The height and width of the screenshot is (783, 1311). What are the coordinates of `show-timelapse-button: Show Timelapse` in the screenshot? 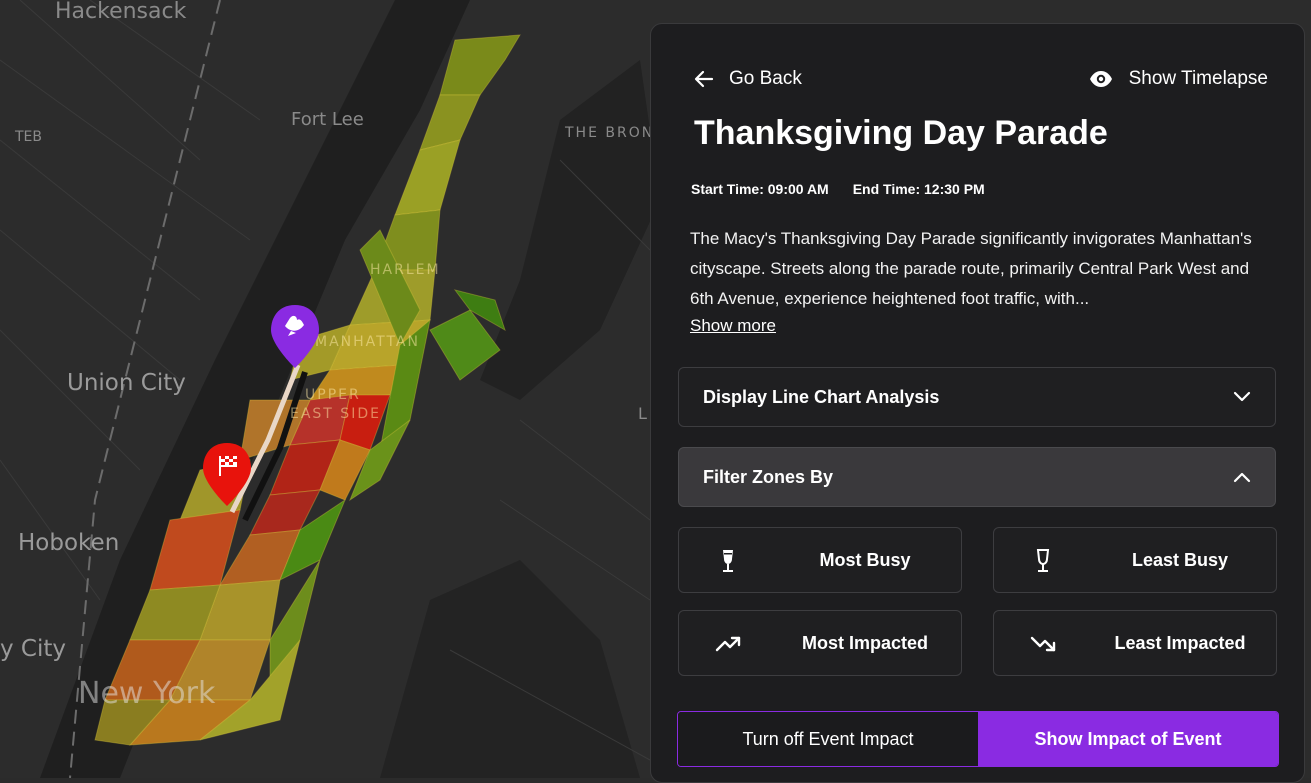 It's located at (1178, 79).